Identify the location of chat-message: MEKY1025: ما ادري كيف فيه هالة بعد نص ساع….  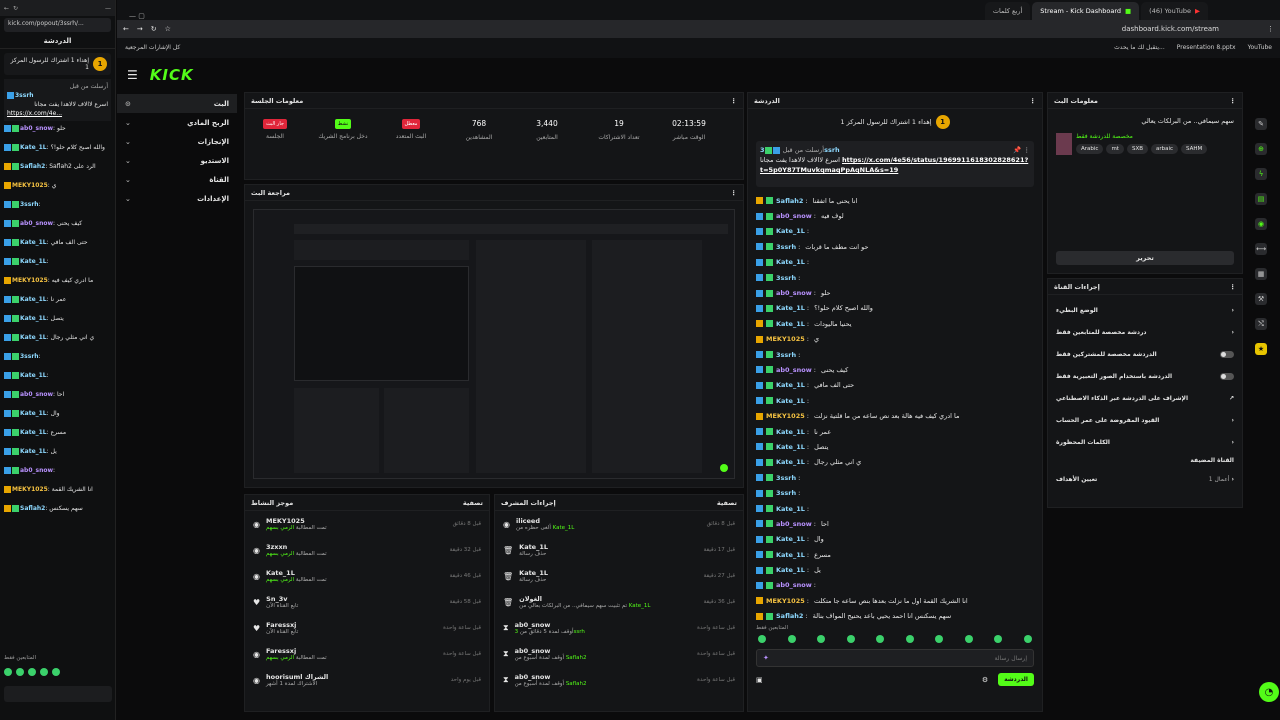
(895, 415).